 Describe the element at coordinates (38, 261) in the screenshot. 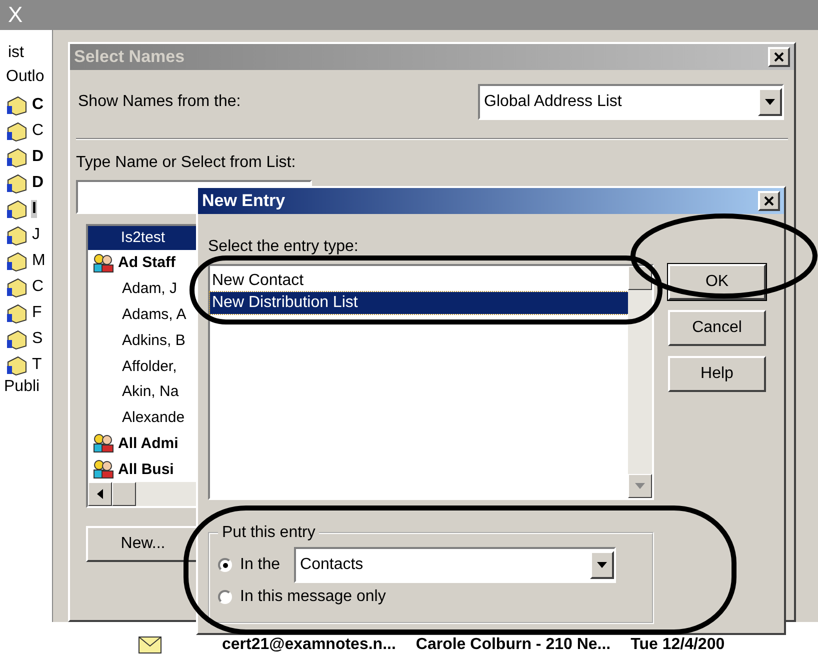

I see `folder-label: M` at that location.